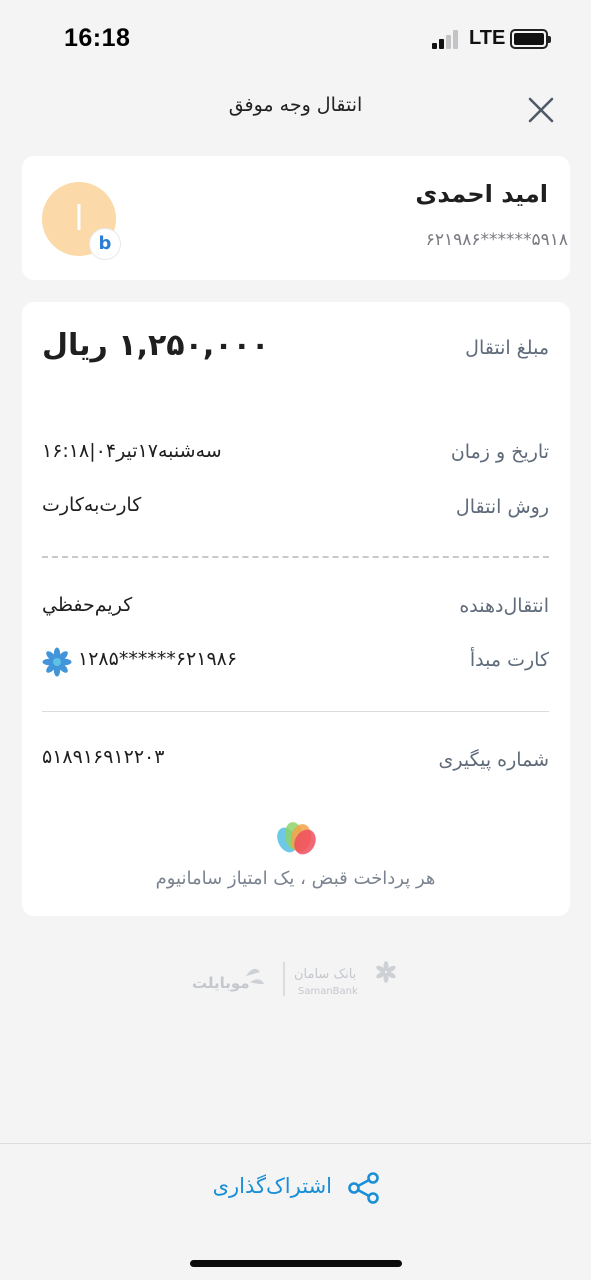 This screenshot has height=1280, width=591. Describe the element at coordinates (296, 1263) in the screenshot. I see `home-indicator` at that location.